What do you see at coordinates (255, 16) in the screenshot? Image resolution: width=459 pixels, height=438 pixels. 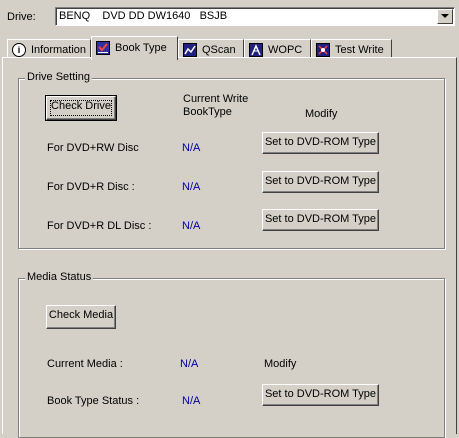 I see `drive-select: BENQ DVD DD DW1640 BSJB` at bounding box center [255, 16].